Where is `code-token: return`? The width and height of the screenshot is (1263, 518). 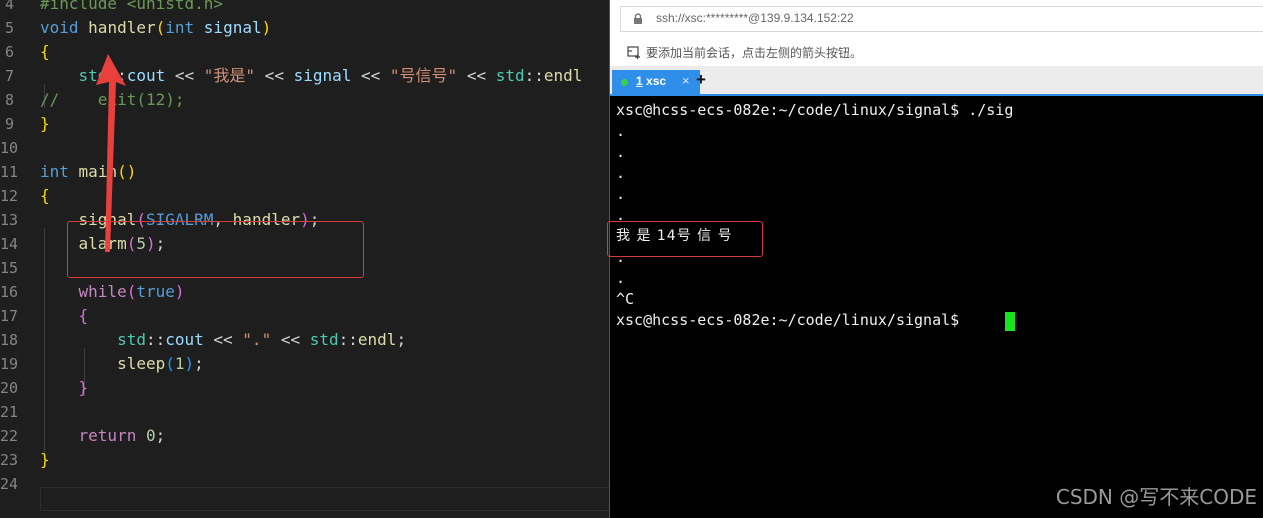 code-token: return is located at coordinates (107, 435).